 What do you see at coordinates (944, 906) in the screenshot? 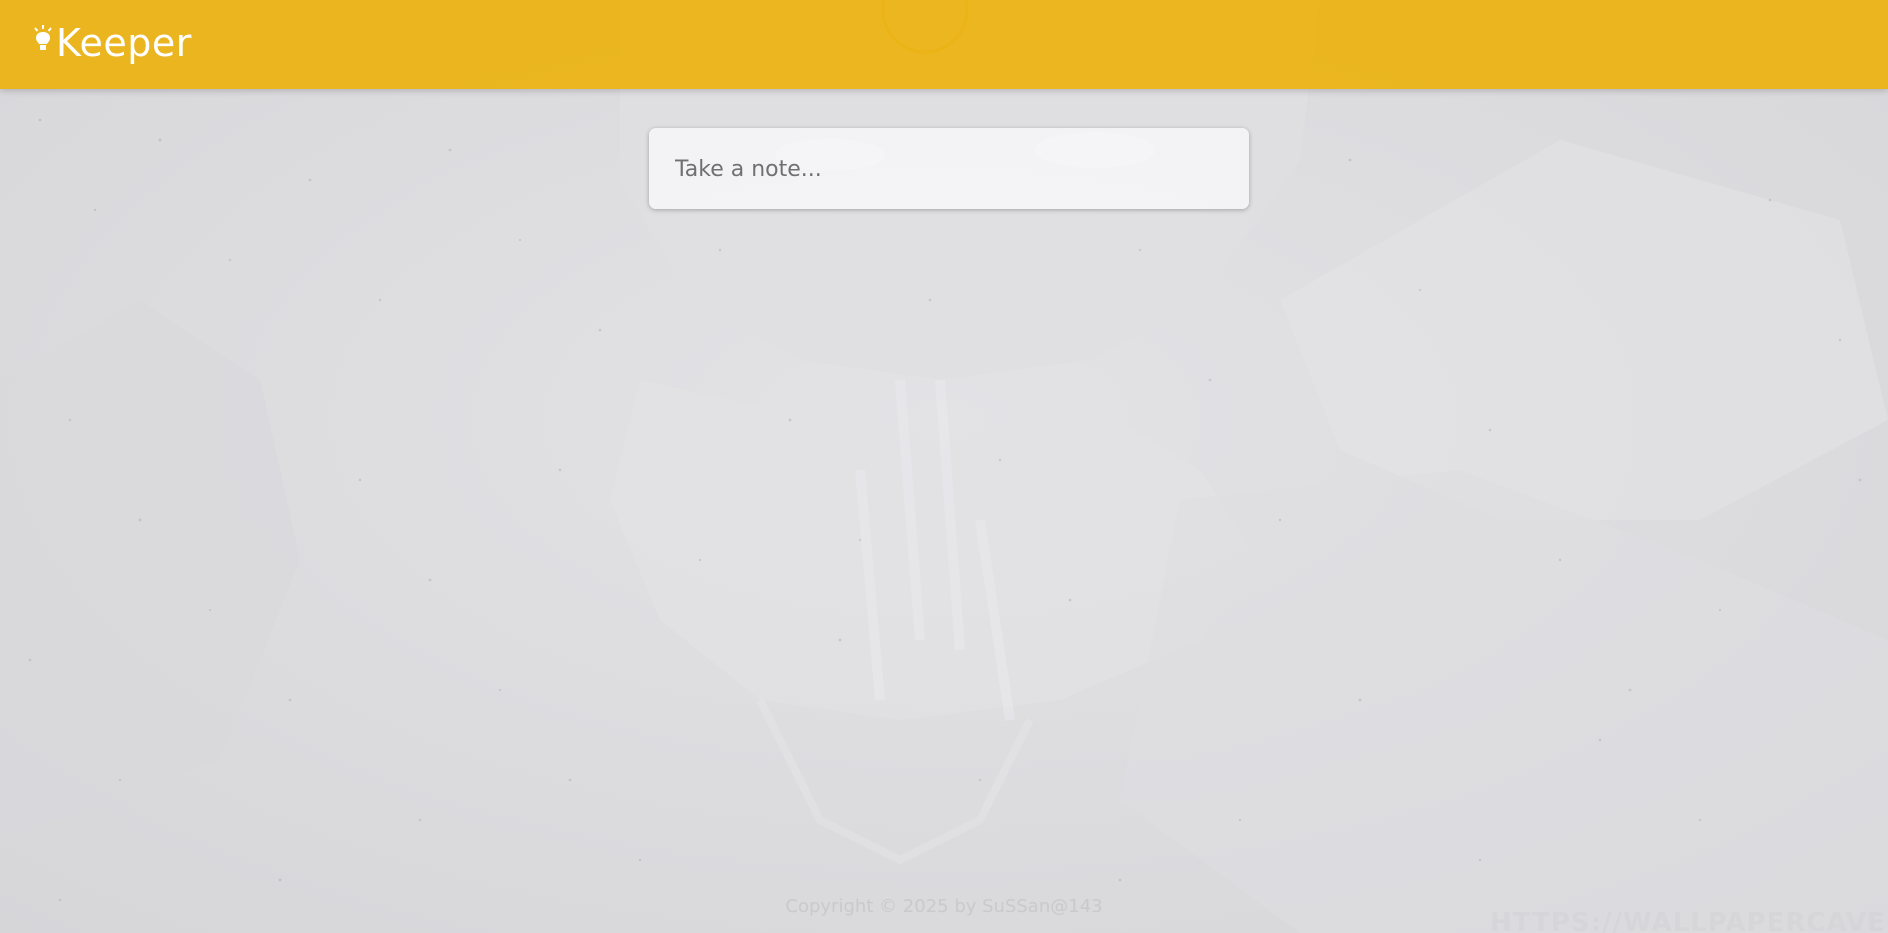
I see `footer-copyright: Copyright © 2025 by SuSSan@143` at bounding box center [944, 906].